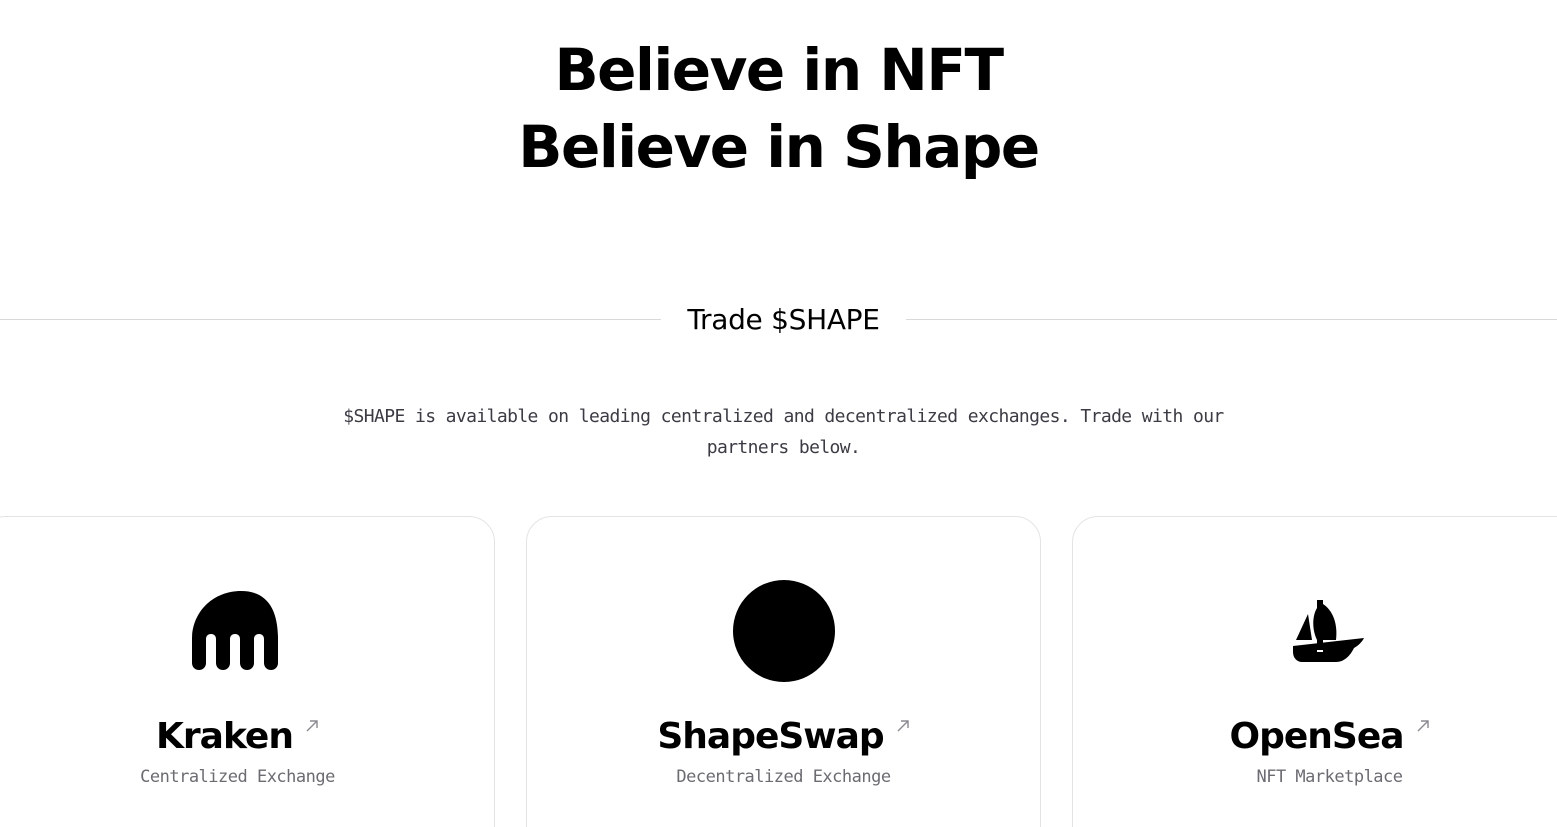 Image resolution: width=1557 pixels, height=827 pixels. I want to click on partner-name-row: Kraken, so click(247, 737).